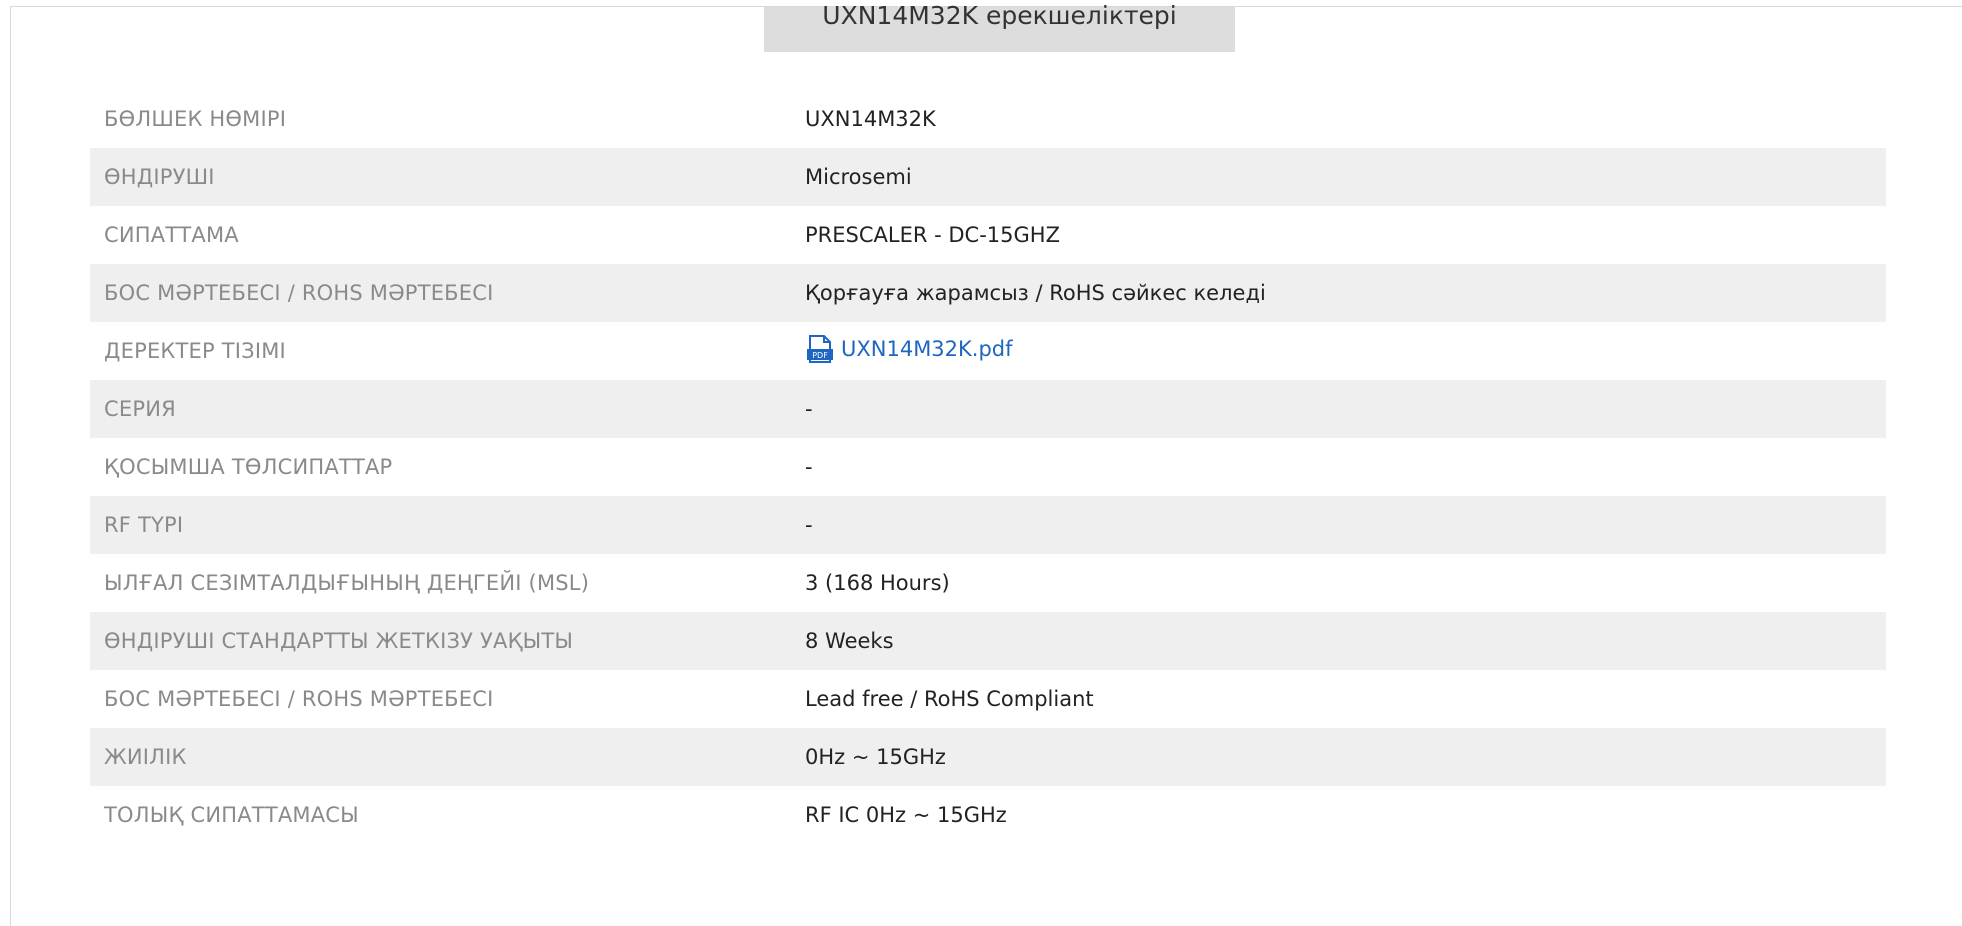  What do you see at coordinates (299, 293) in the screenshot?
I see `spec-label-lead-status: БОС МӘРТЕБЕСІ / ROHS МӘРТЕБЕСІ` at bounding box center [299, 293].